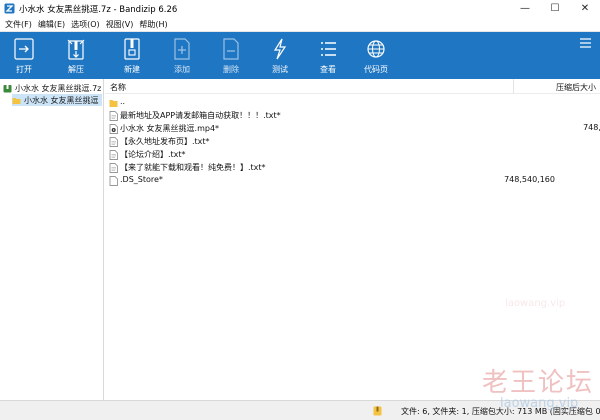 The image size is (600, 420). Describe the element at coordinates (24, 49) in the screenshot. I see `open-icon` at that location.